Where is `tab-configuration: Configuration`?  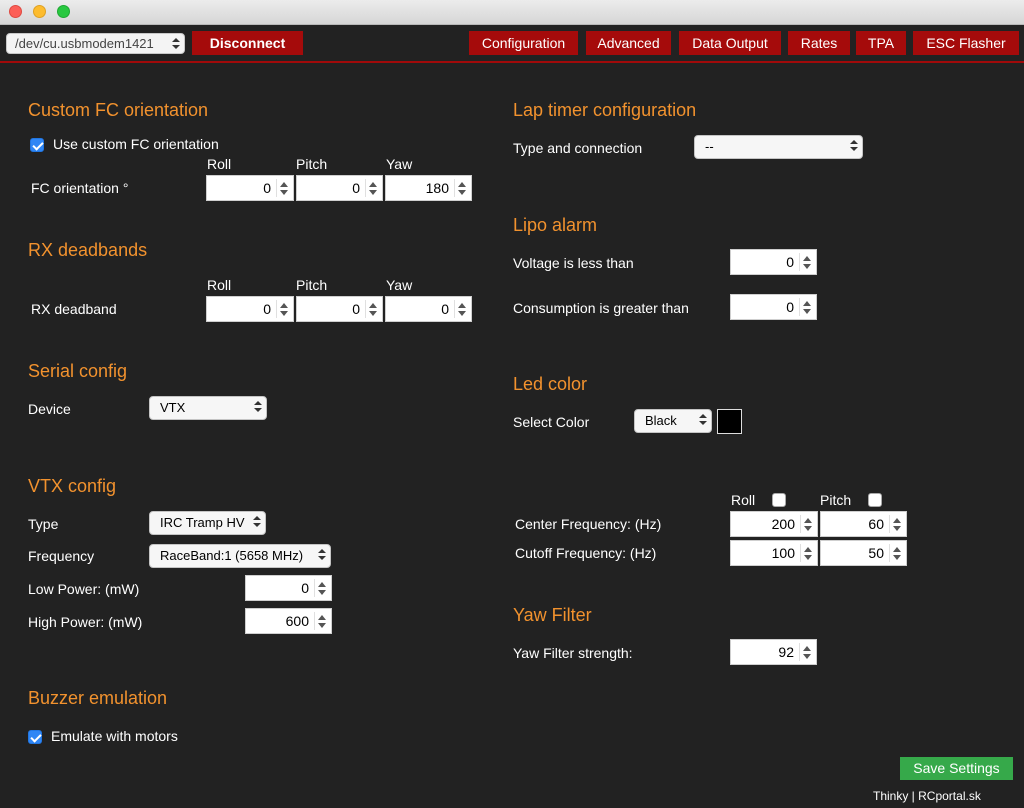 tab-configuration: Configuration is located at coordinates (523, 43).